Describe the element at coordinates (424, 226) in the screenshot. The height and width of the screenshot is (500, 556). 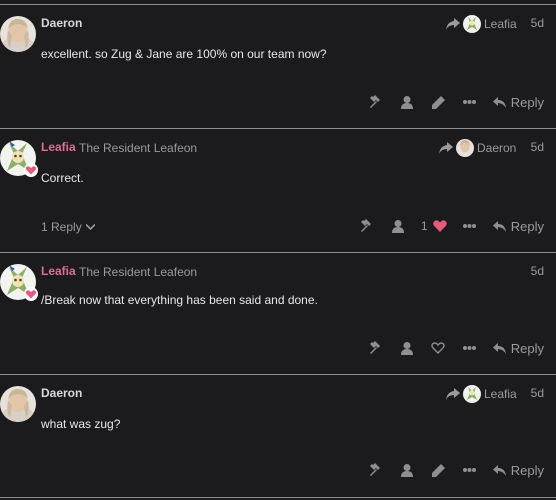
I see `like-count: 1` at that location.